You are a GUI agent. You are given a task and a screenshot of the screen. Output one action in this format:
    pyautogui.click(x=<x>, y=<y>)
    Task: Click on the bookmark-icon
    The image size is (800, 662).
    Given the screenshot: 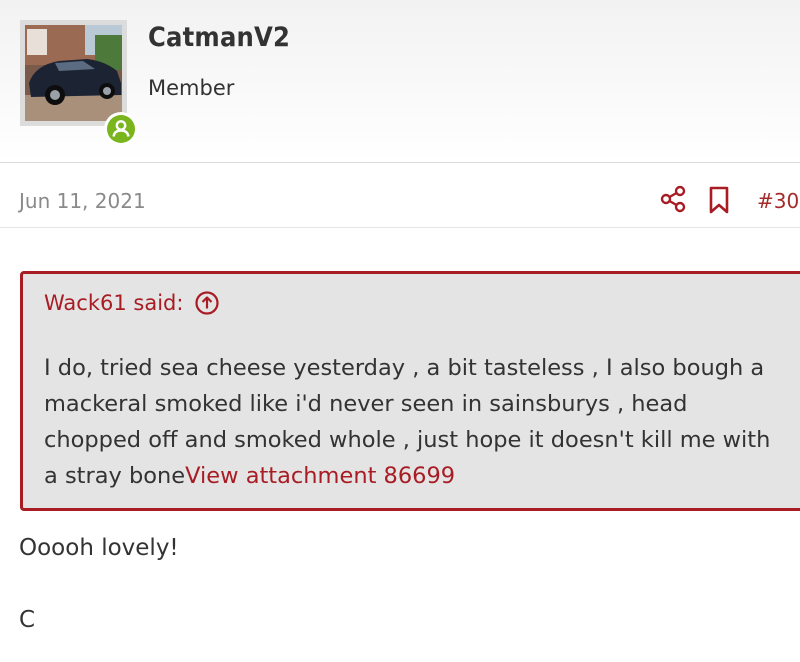 What is the action you would take?
    pyautogui.click(x=719, y=200)
    